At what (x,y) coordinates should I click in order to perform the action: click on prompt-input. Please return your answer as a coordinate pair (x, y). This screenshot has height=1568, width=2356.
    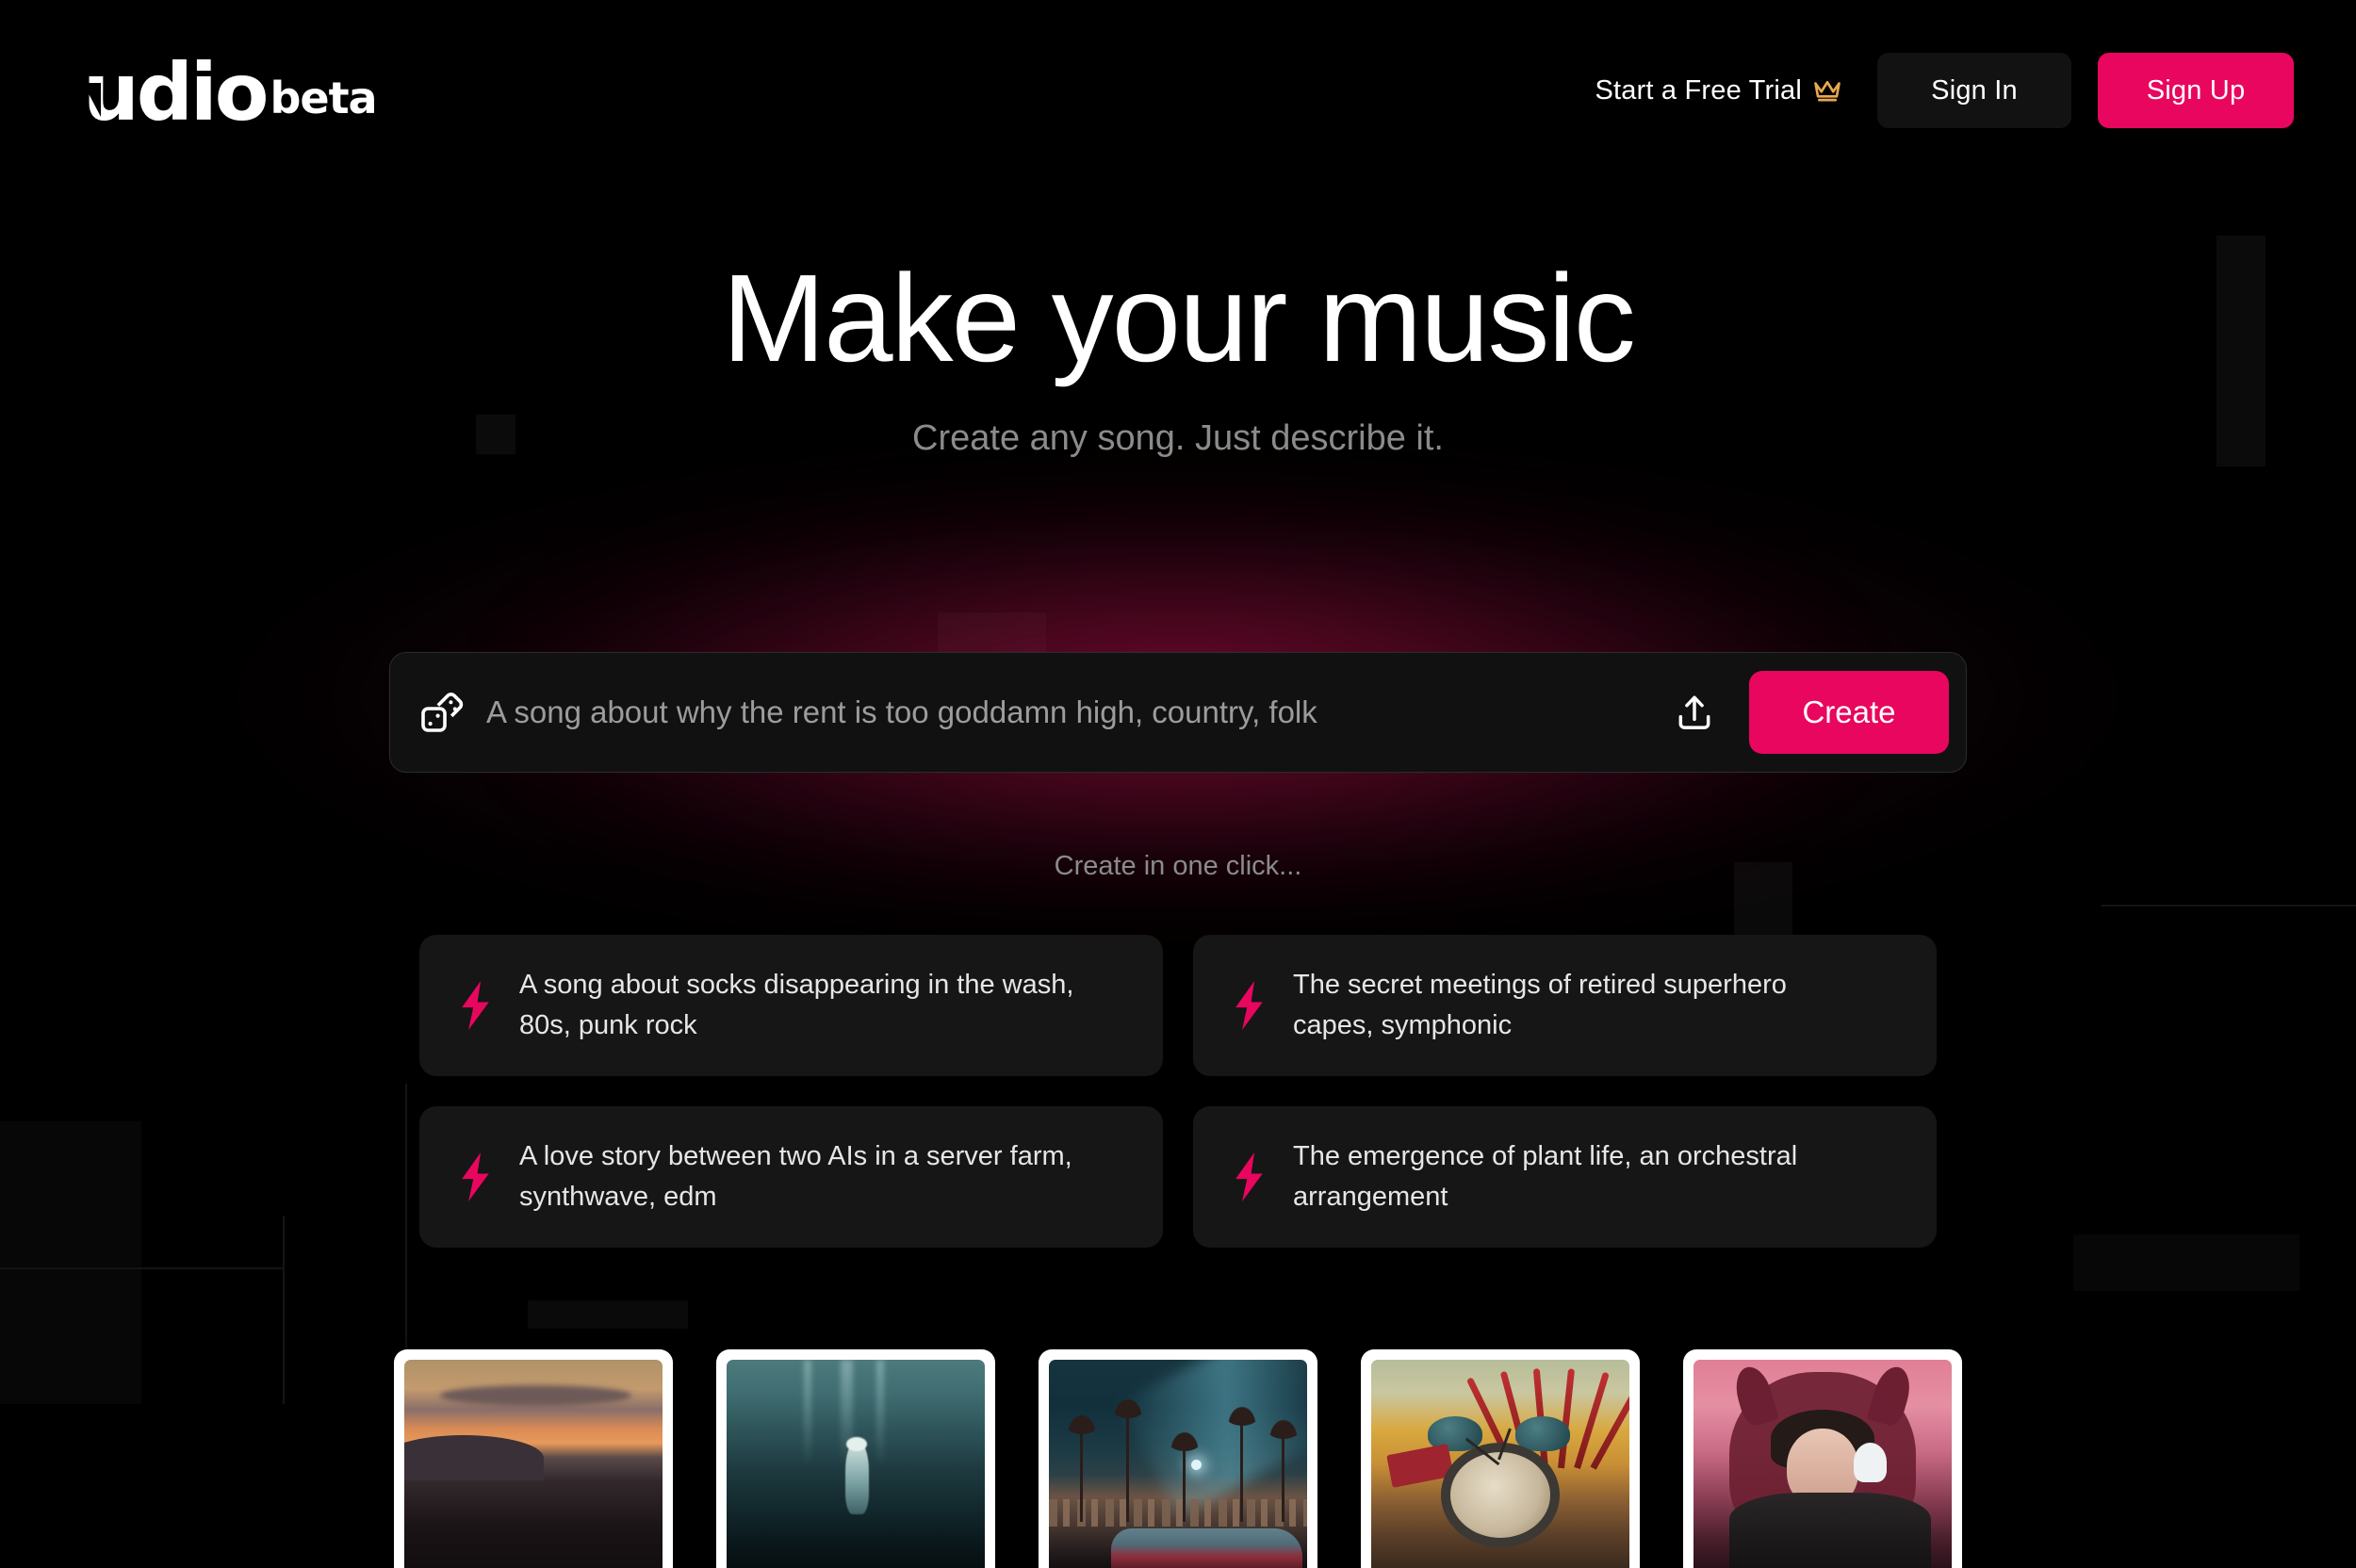
    Looking at the image, I should click on (1073, 712).